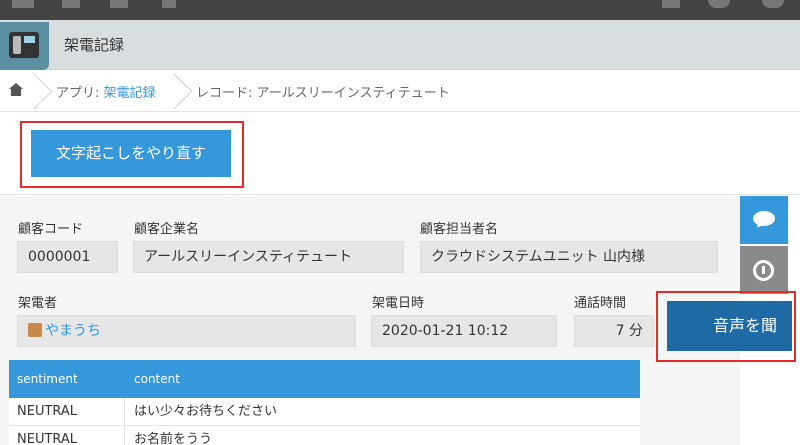 The height and width of the screenshot is (445, 800). I want to click on contact-name-value: クラウドシステムユニット 山内様, so click(569, 257).